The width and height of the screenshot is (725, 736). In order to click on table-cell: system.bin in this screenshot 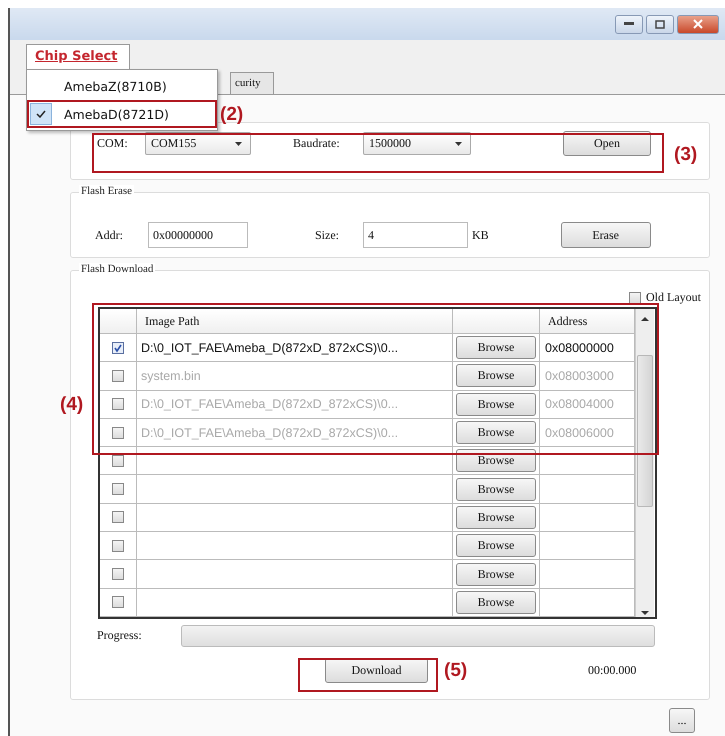, I will do `click(295, 376)`.